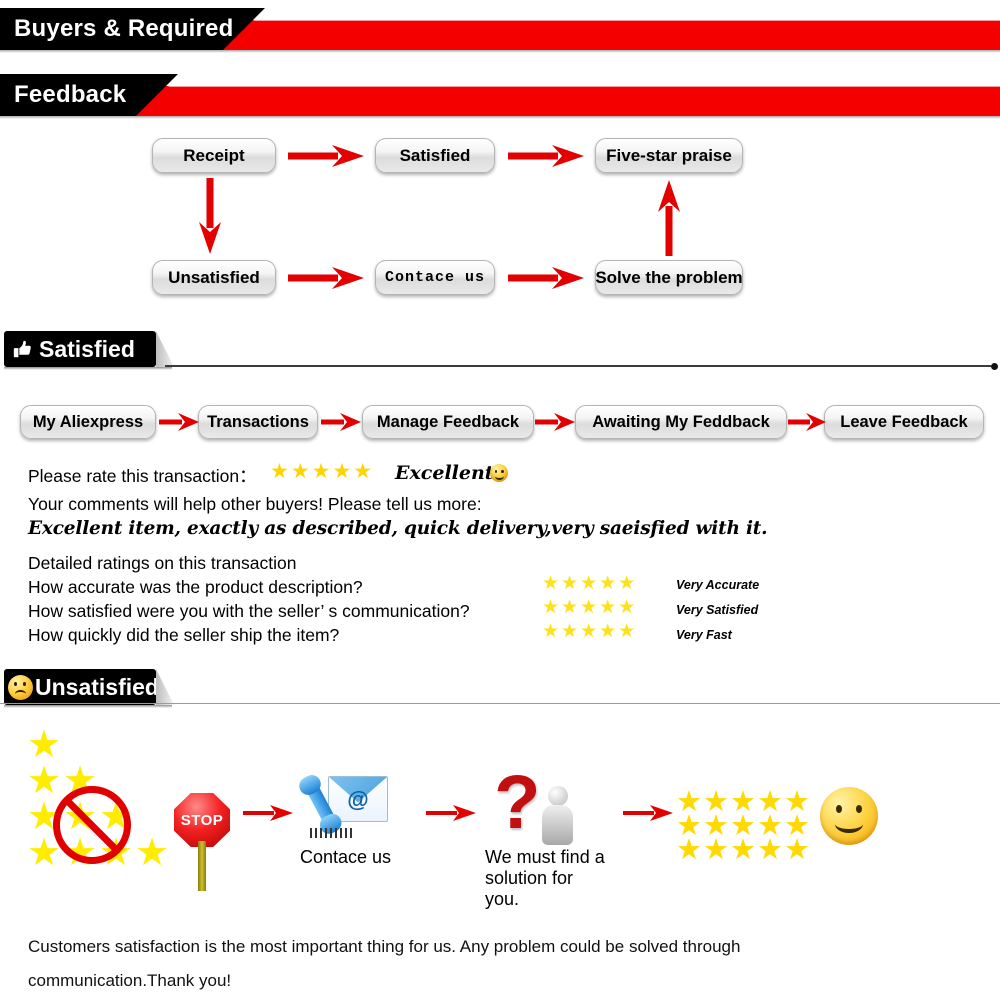 This screenshot has height=1000, width=1000. I want to click on flow-node-label: Unsatisfied, so click(214, 277).